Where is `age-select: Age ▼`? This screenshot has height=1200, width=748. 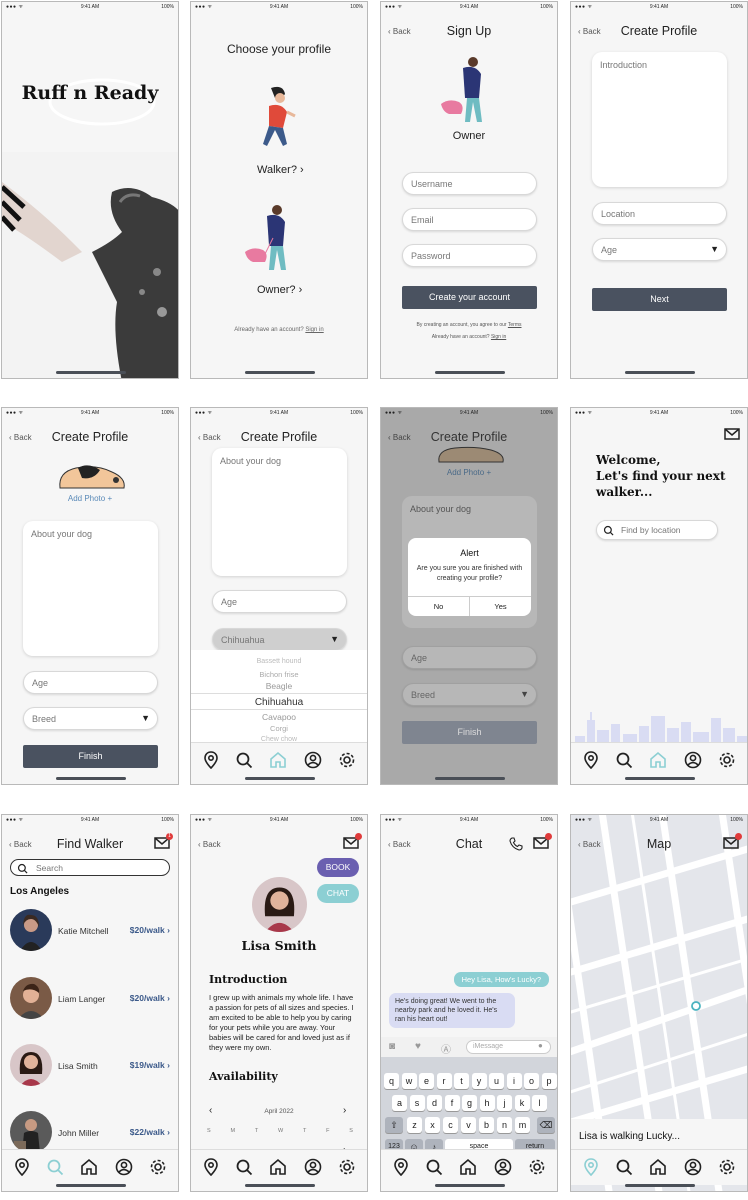 age-select: Age ▼ is located at coordinates (659, 249).